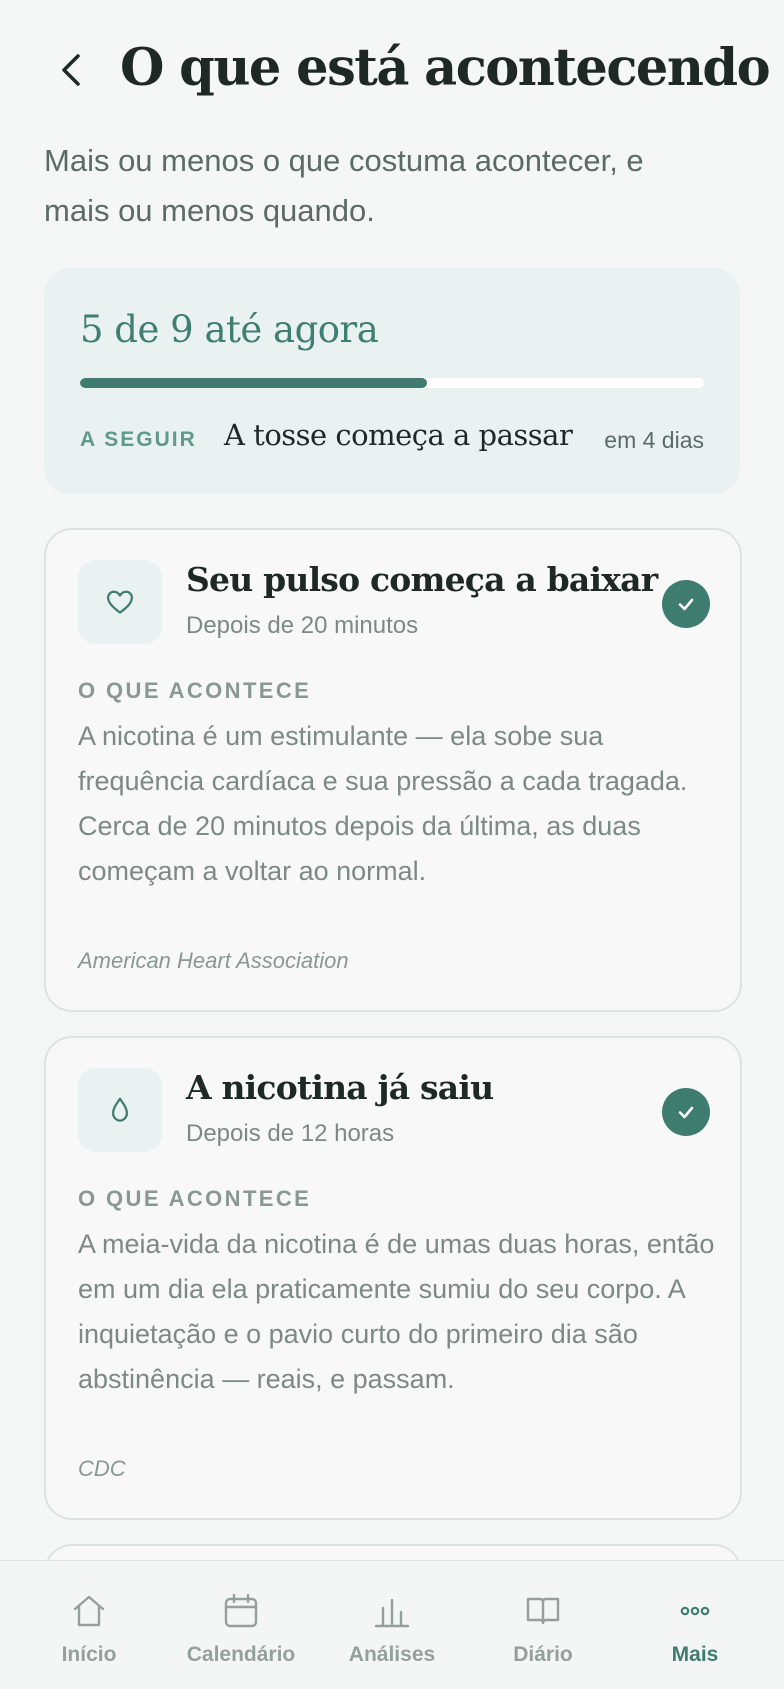 The image size is (784, 1689). I want to click on page-header: O que está acontecendo, so click(407, 70).